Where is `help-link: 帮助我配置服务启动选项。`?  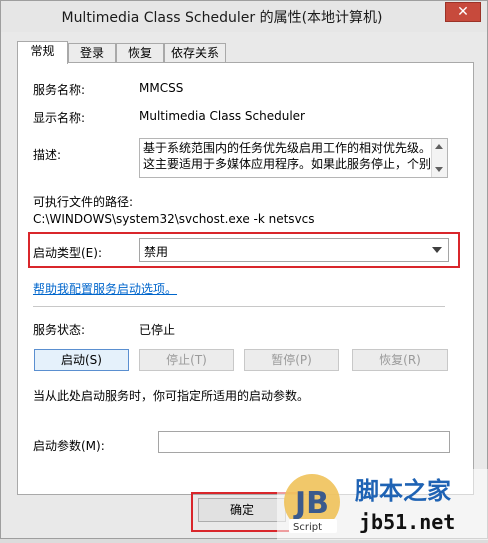
help-link: 帮助我配置服务启动选项。 is located at coordinates (105, 288).